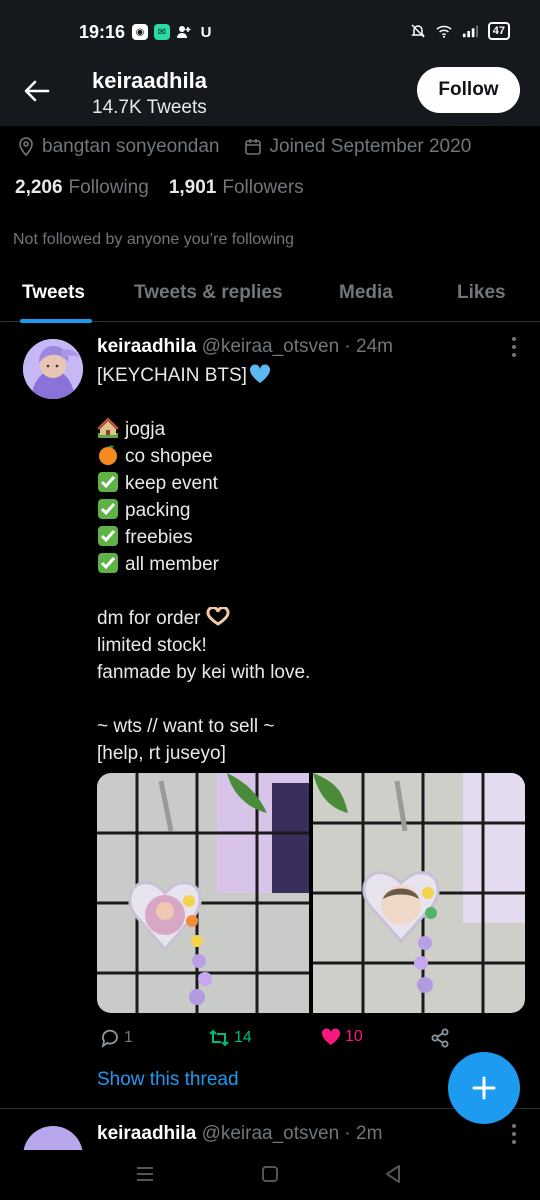 The image size is (540, 1200). I want to click on profile-location: bangtan sonyeondan, so click(131, 146).